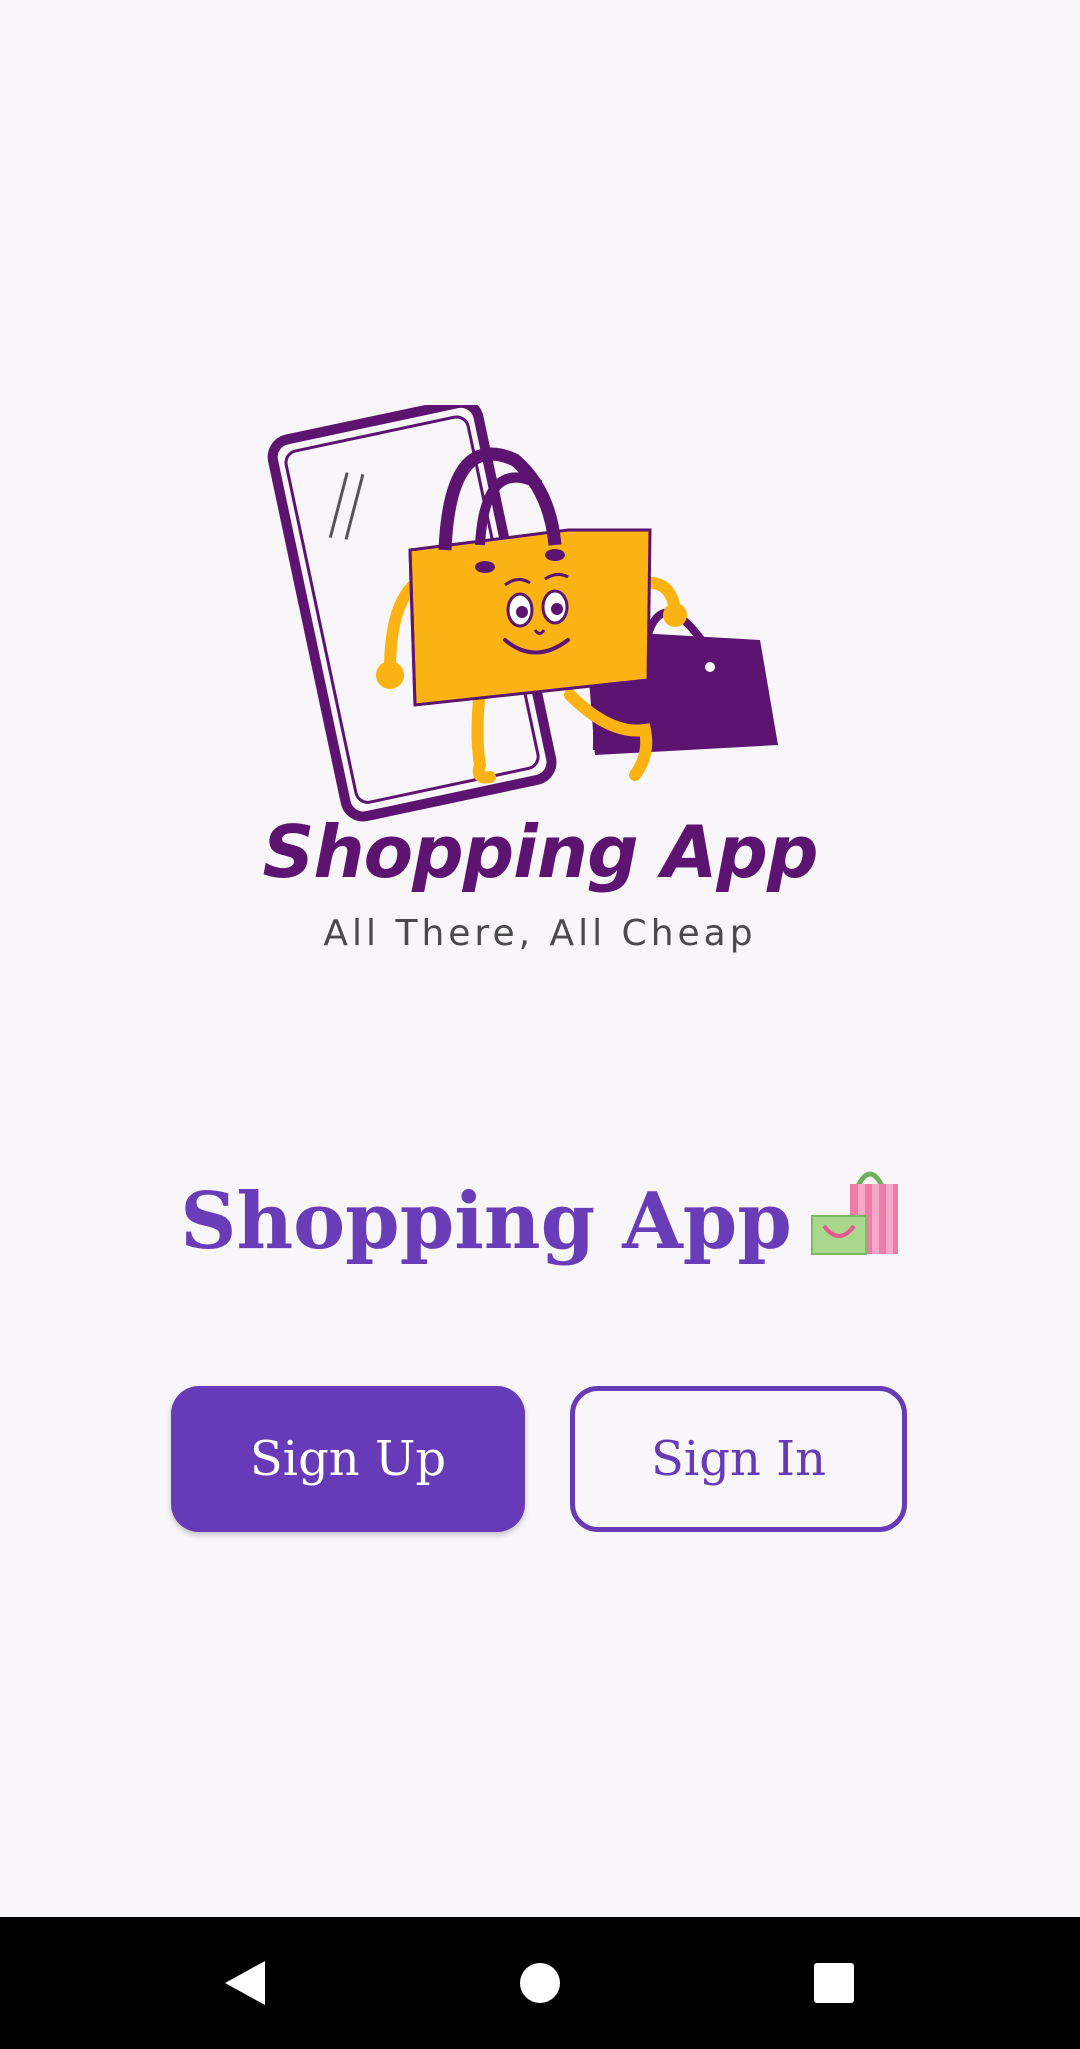 The image size is (1080, 2049). I want to click on recent-apps-icon, so click(834, 1983).